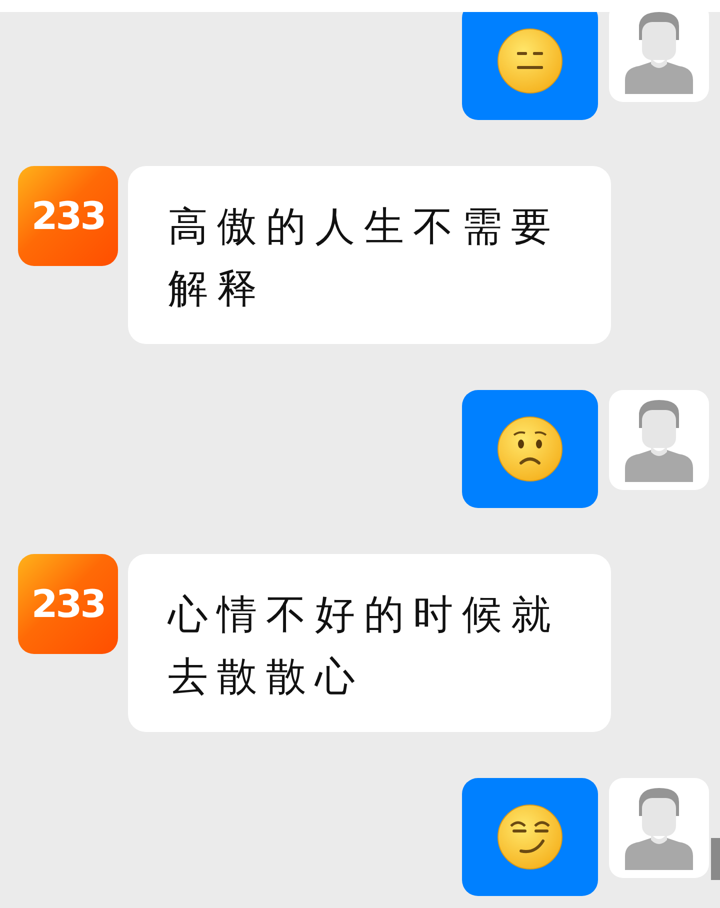 This screenshot has height=908, width=720. Describe the element at coordinates (369, 643) in the screenshot. I see `message-bubble: 心情不好的时候就去散散心` at that location.